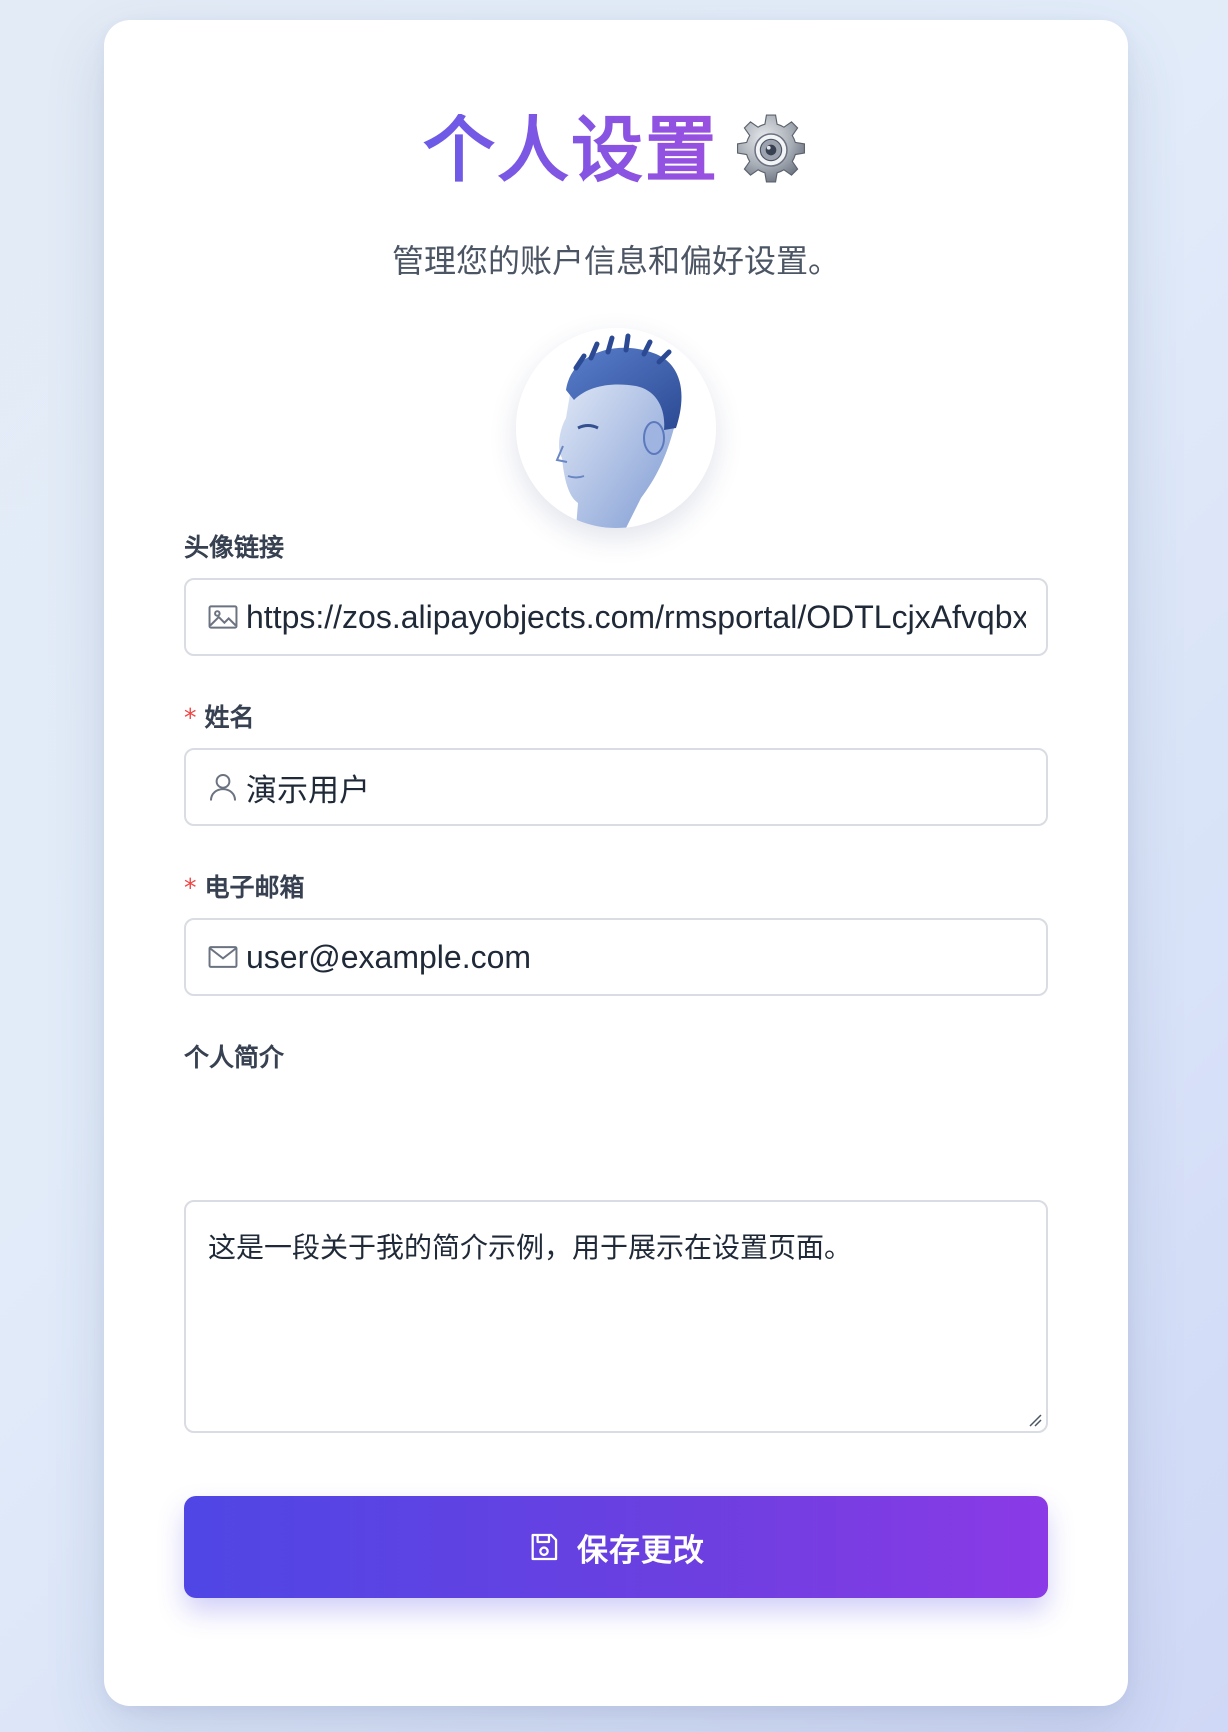 The width and height of the screenshot is (1228, 1732). What do you see at coordinates (223, 787) in the screenshot?
I see `user-icon` at bounding box center [223, 787].